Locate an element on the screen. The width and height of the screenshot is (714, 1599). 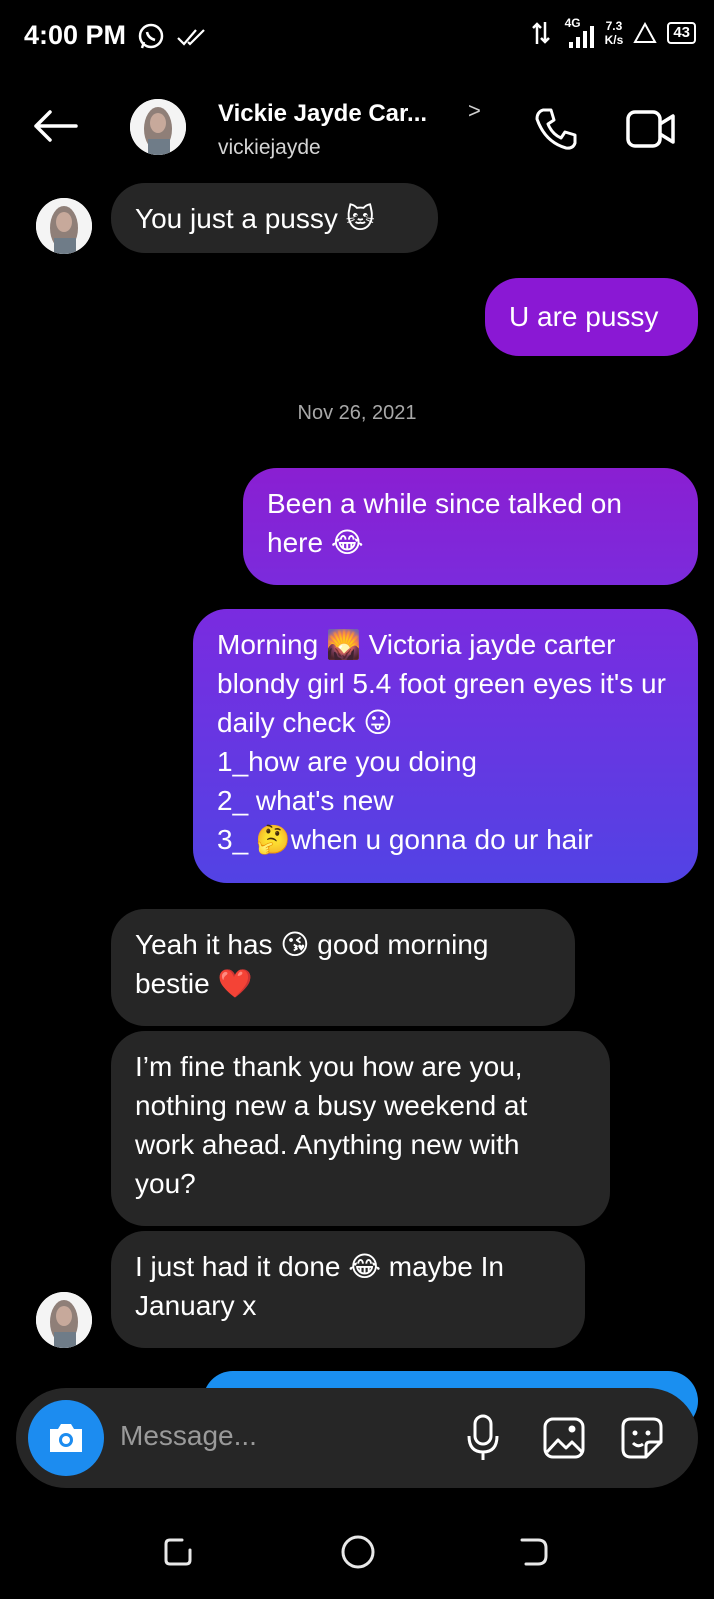
double-check-icon is located at coordinates (191, 37).